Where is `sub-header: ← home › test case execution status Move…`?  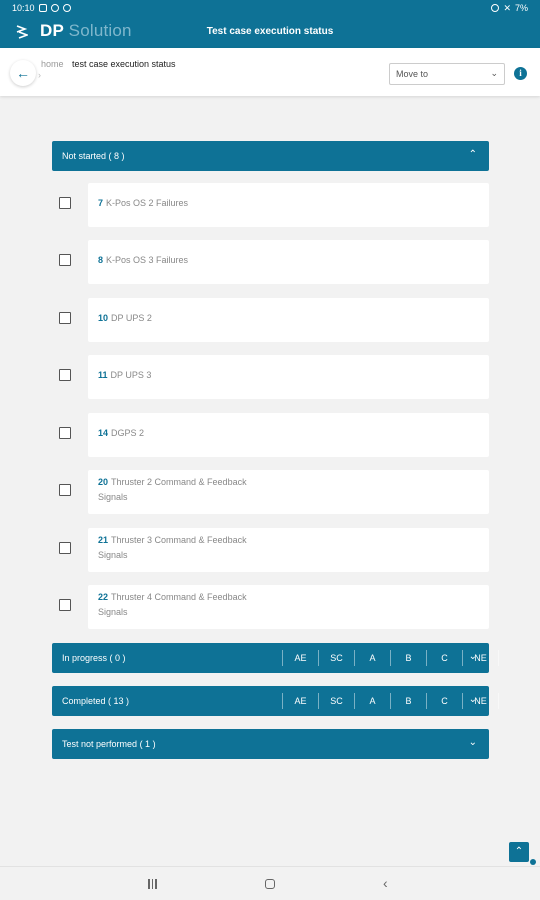
sub-header: ← home › test case execution status Move… is located at coordinates (270, 72).